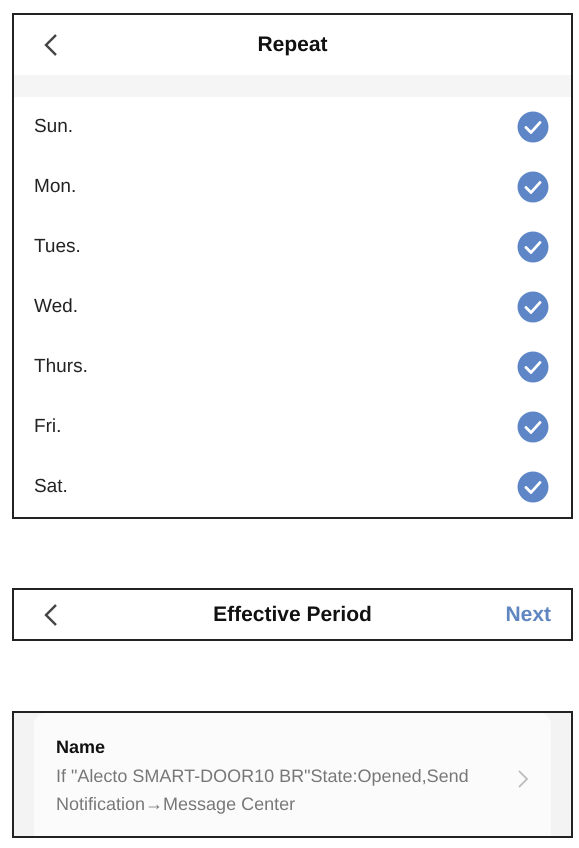  What do you see at coordinates (292, 614) in the screenshot?
I see `screen-title: Effective Period` at bounding box center [292, 614].